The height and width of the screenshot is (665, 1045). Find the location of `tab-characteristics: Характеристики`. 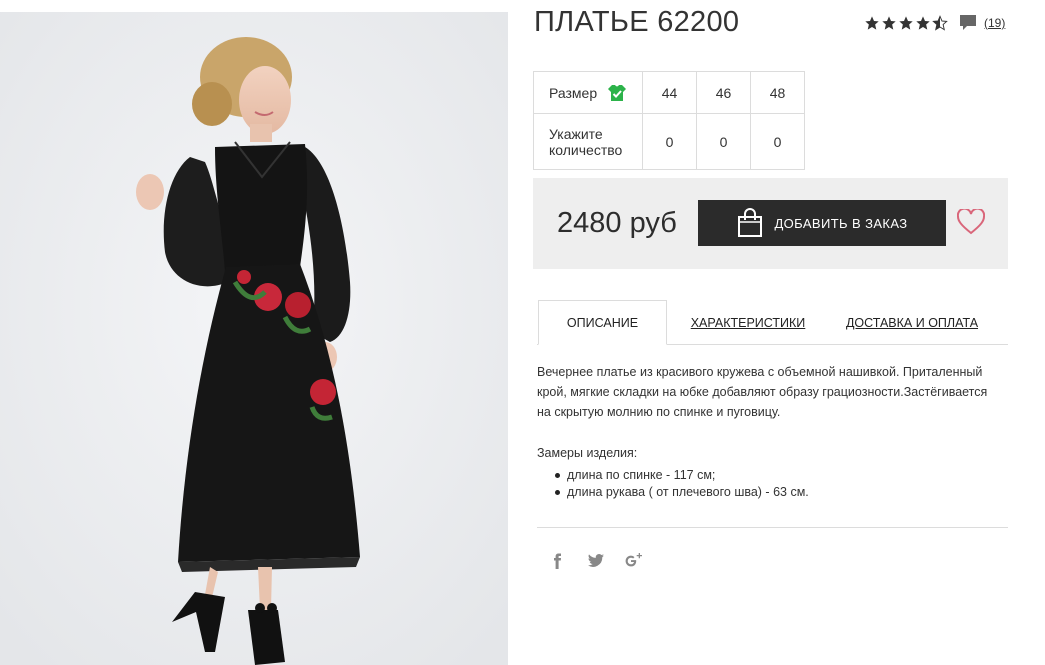

tab-characteristics: Характеристики is located at coordinates (748, 322).